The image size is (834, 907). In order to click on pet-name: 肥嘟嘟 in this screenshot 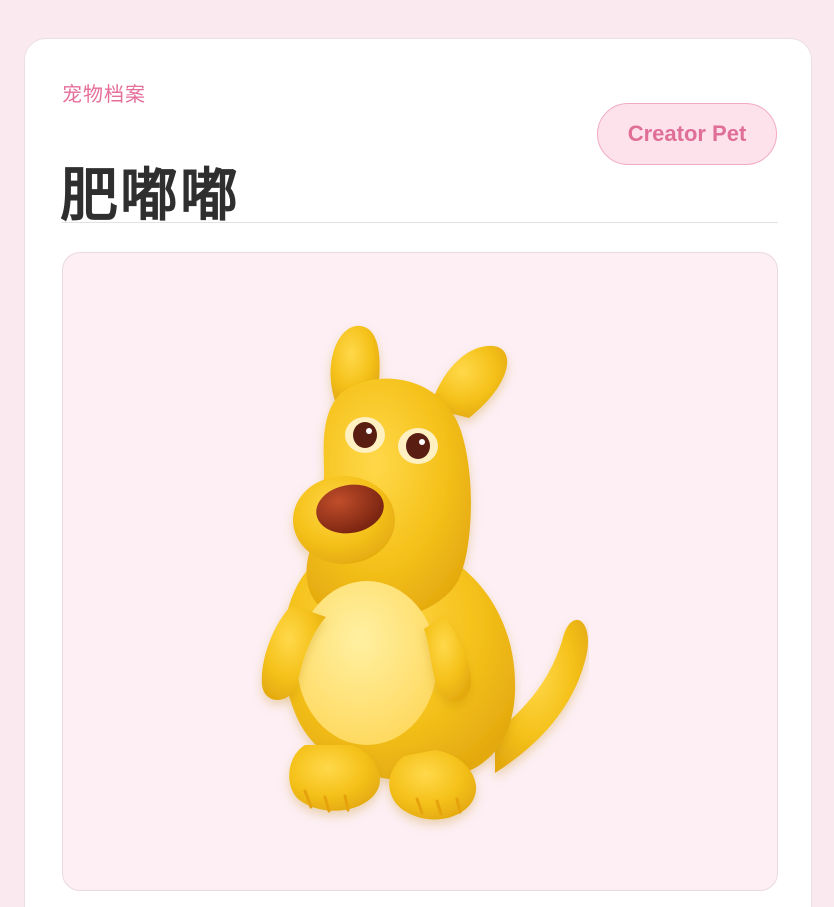, I will do `click(150, 194)`.